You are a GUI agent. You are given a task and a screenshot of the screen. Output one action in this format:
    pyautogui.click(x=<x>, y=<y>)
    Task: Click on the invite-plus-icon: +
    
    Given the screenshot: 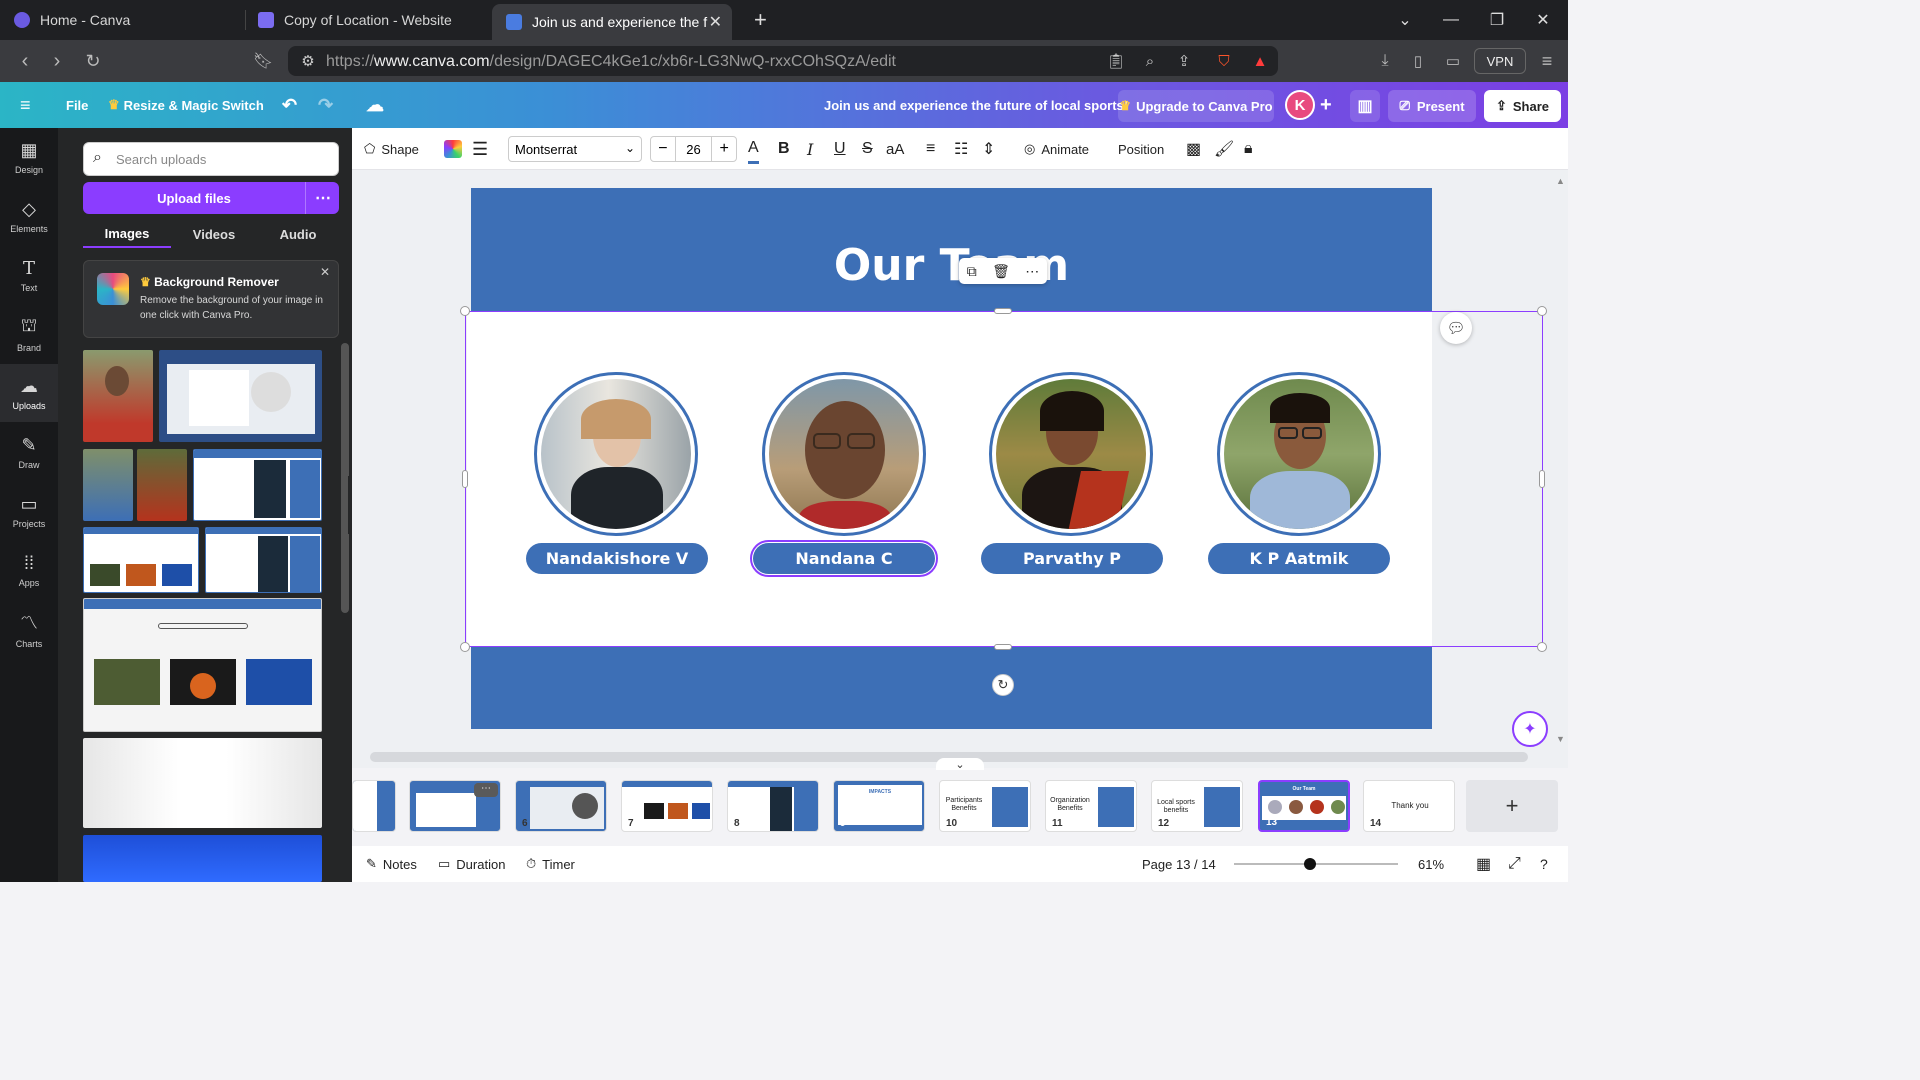 What is the action you would take?
    pyautogui.click(x=1326, y=105)
    